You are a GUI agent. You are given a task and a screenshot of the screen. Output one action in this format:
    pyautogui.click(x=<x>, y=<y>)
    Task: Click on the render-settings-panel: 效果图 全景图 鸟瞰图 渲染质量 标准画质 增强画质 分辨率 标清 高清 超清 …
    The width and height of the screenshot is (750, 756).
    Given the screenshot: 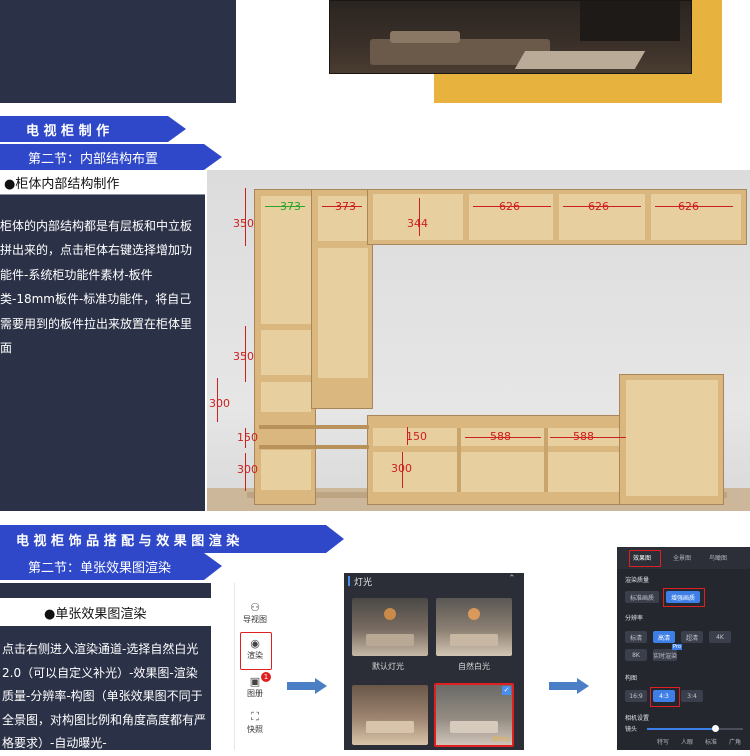 What is the action you would take?
    pyautogui.click(x=683, y=648)
    